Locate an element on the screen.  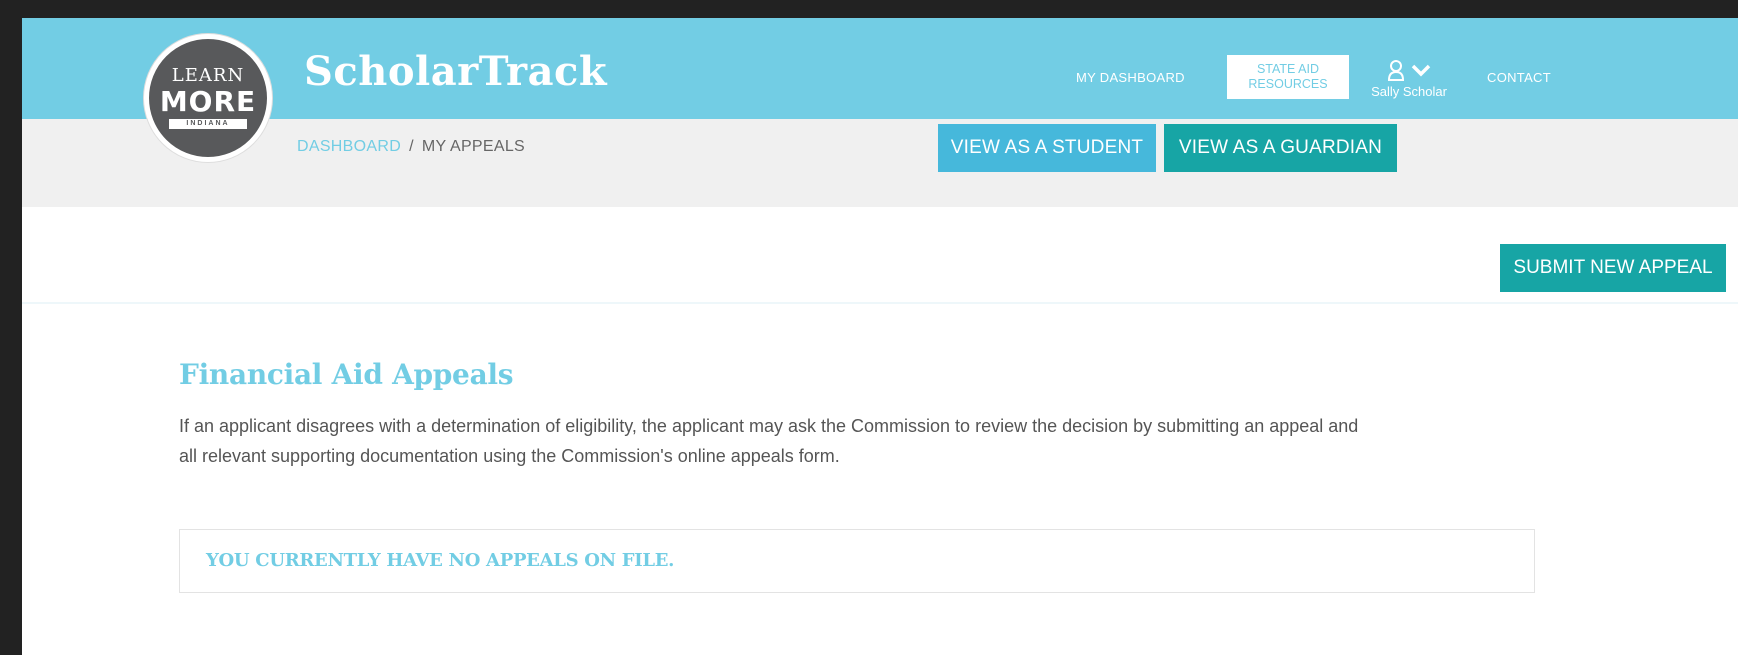
appeals-empty-state: YOU CURRENTLY HAVE NO APPEALS ON FILE. is located at coordinates (857, 561).